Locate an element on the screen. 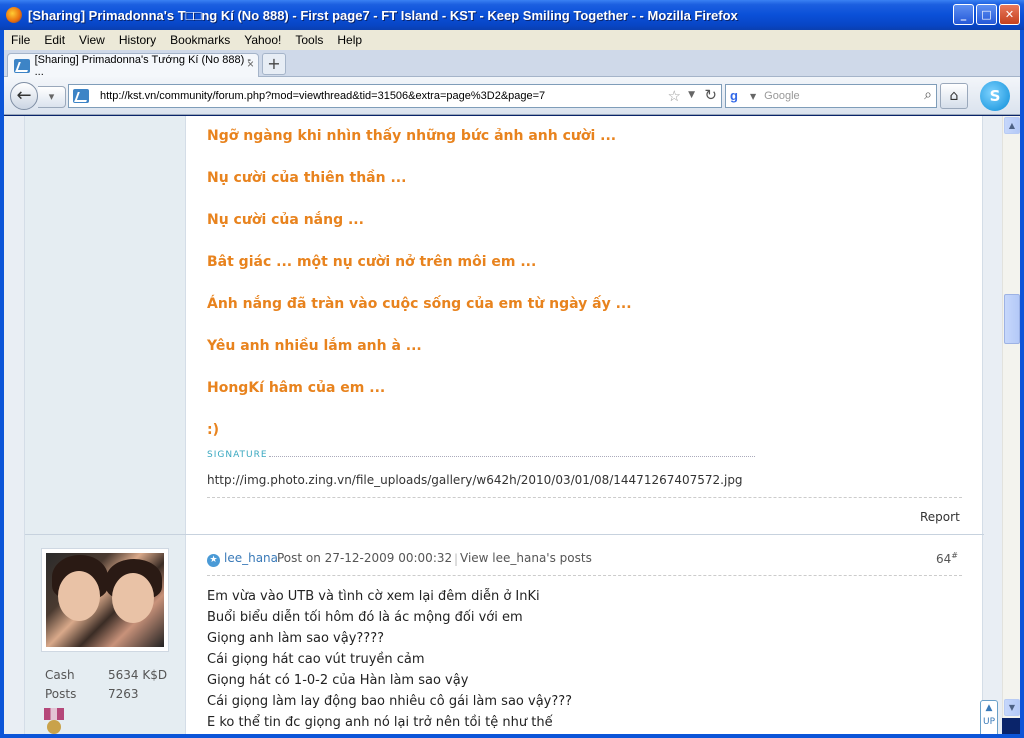  url-favicon-icon is located at coordinates (81, 96).